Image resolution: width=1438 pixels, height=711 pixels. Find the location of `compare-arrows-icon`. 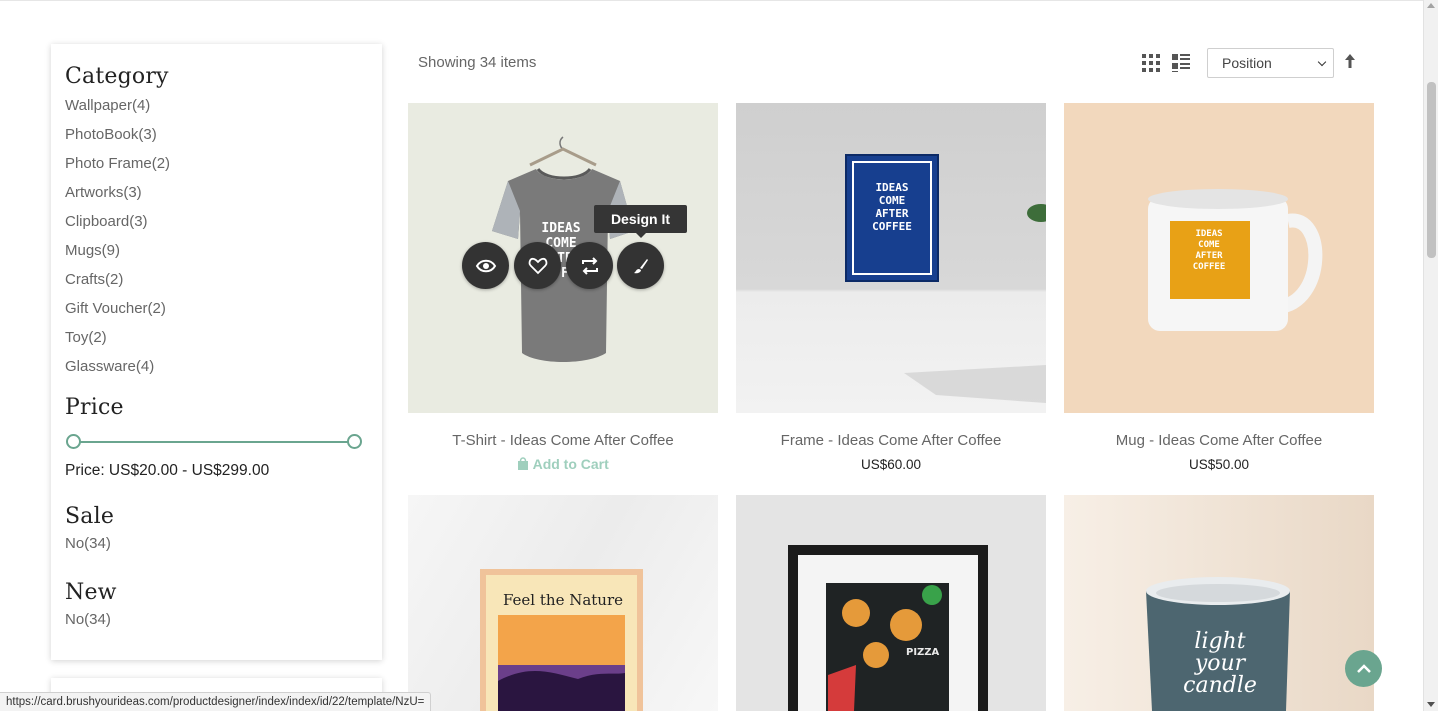

compare-arrows-icon is located at coordinates (589, 265).